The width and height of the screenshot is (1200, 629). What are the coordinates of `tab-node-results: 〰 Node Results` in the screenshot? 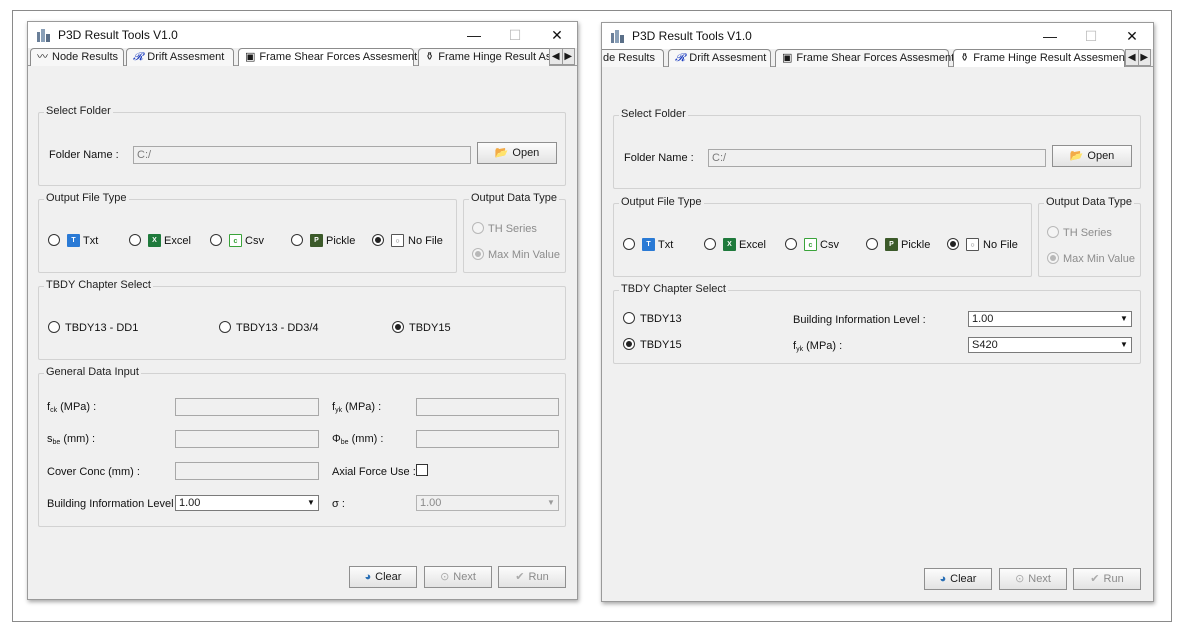 It's located at (77, 57).